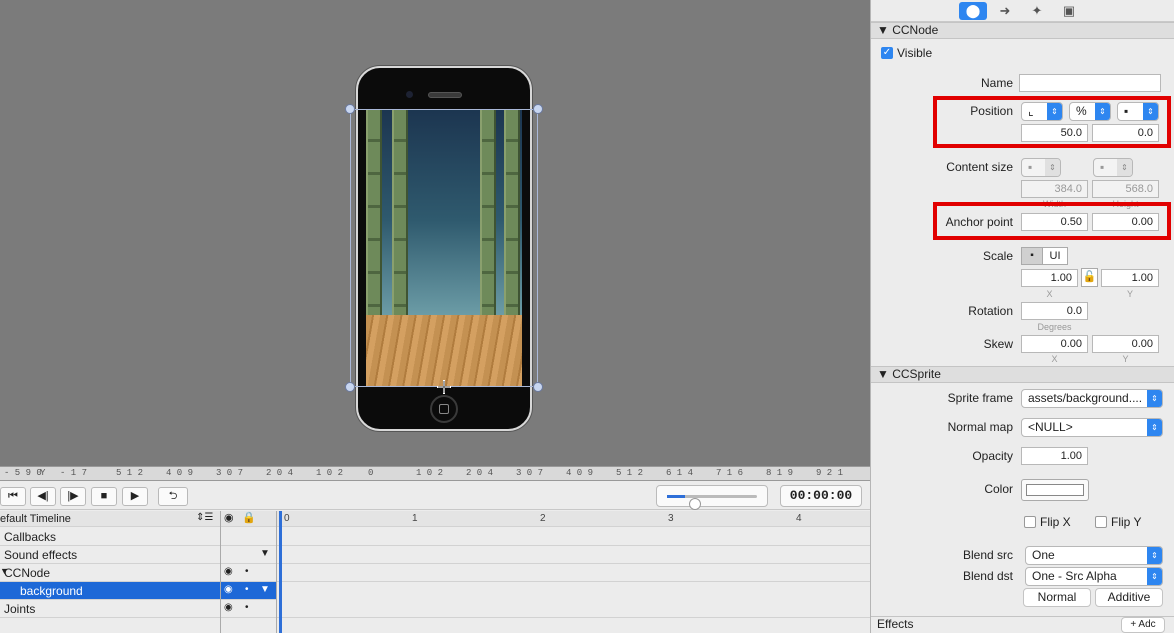  What do you see at coordinates (799, 518) in the screenshot?
I see `timeline-mark: 4` at bounding box center [799, 518].